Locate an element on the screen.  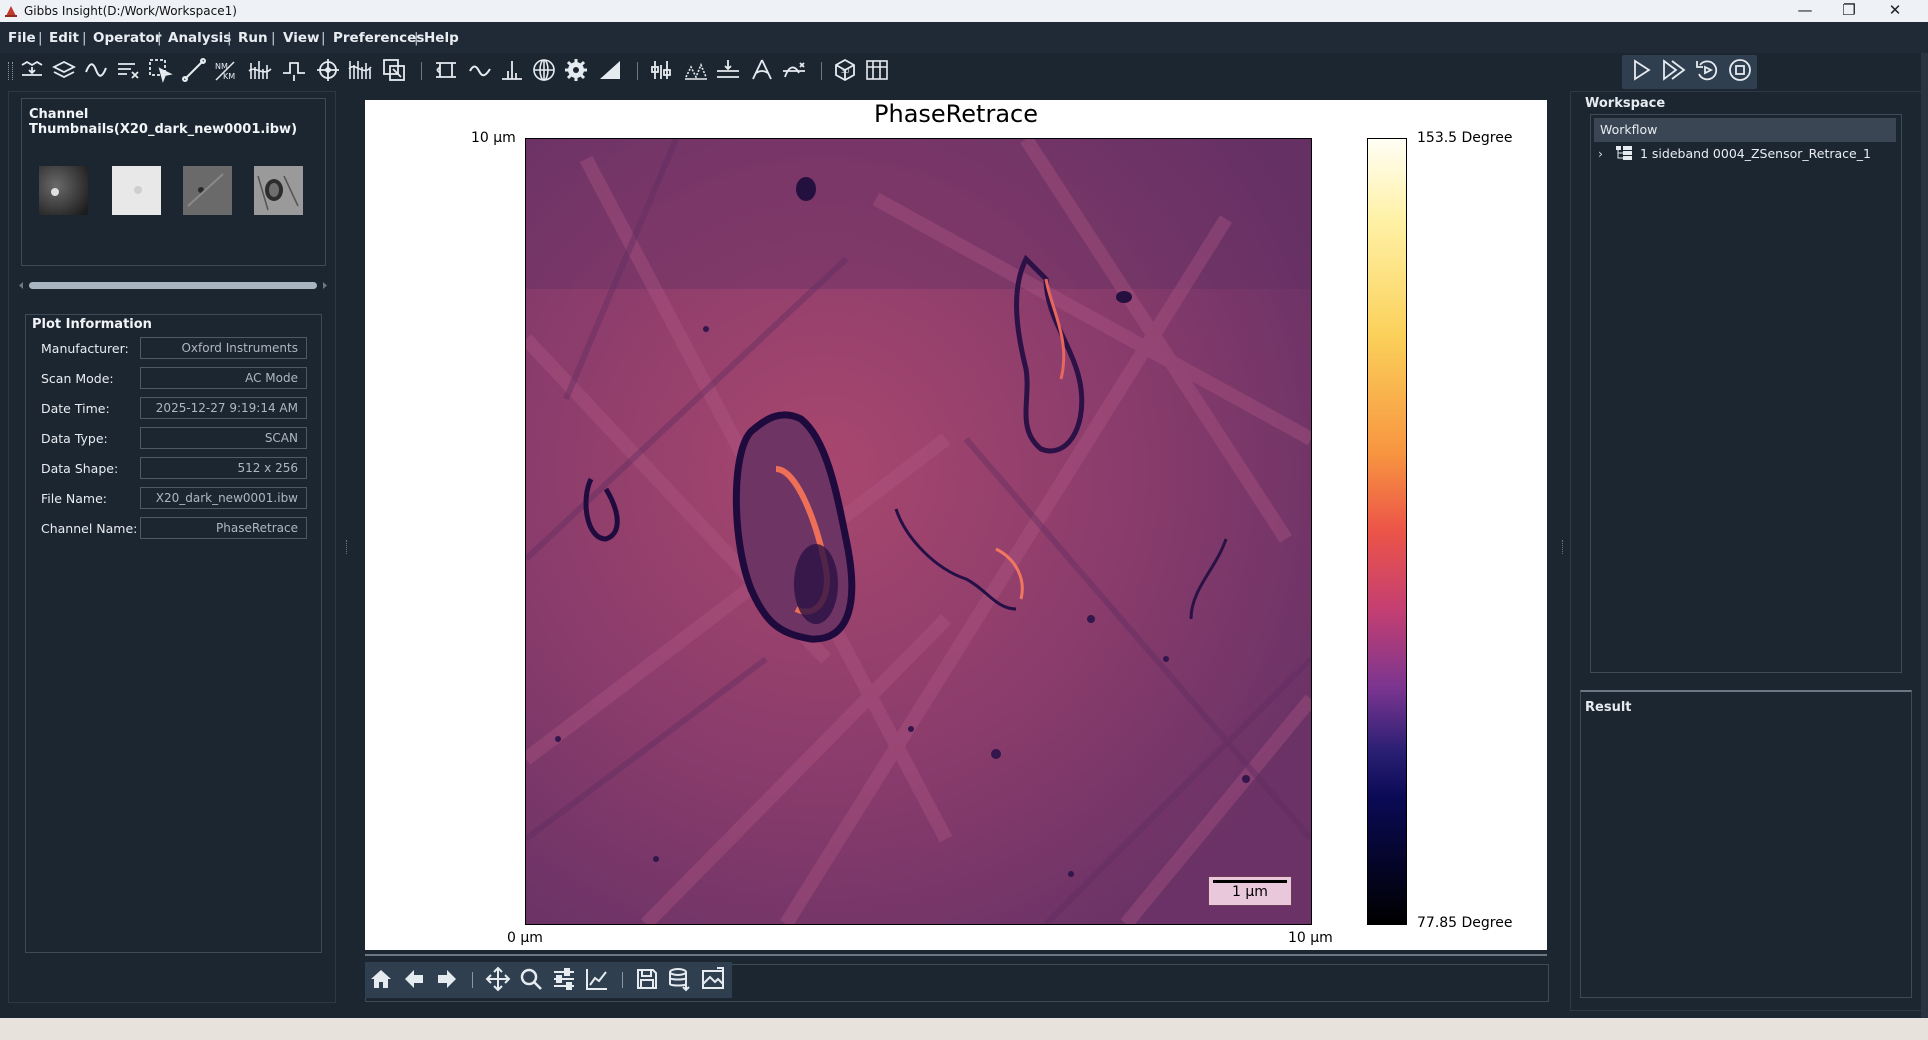
menu-view: View is located at coordinates (301, 38).